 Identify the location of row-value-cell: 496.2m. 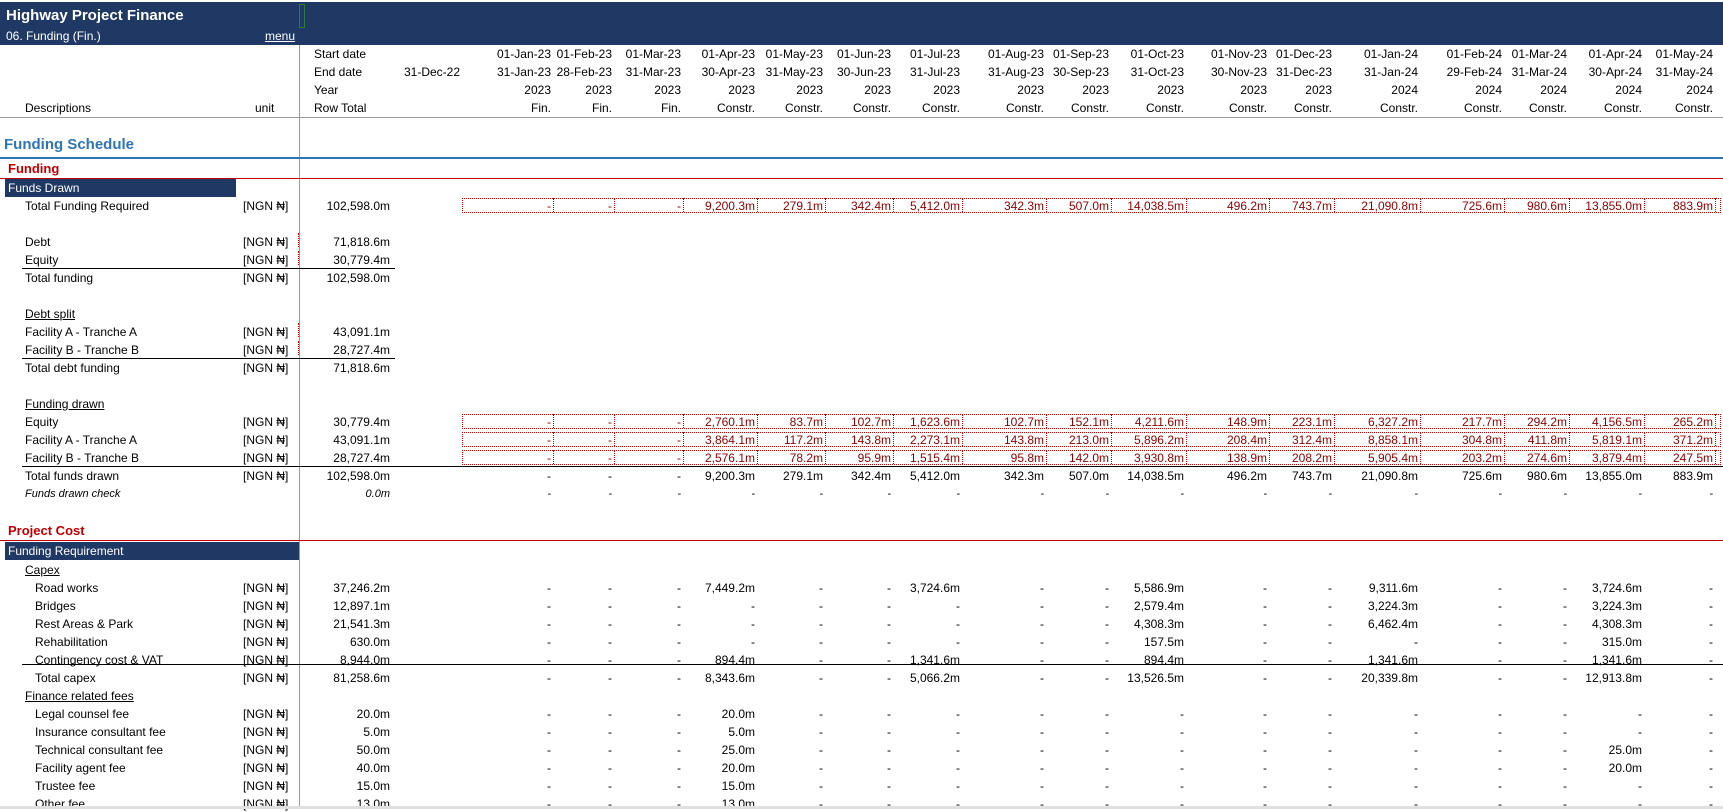
(1246, 206).